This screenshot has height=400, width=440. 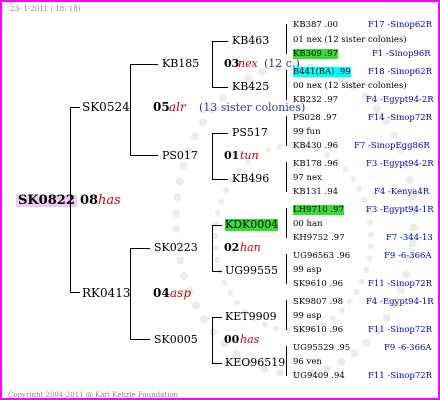 I want to click on g5-6-b: 99 asp, so click(x=307, y=270).